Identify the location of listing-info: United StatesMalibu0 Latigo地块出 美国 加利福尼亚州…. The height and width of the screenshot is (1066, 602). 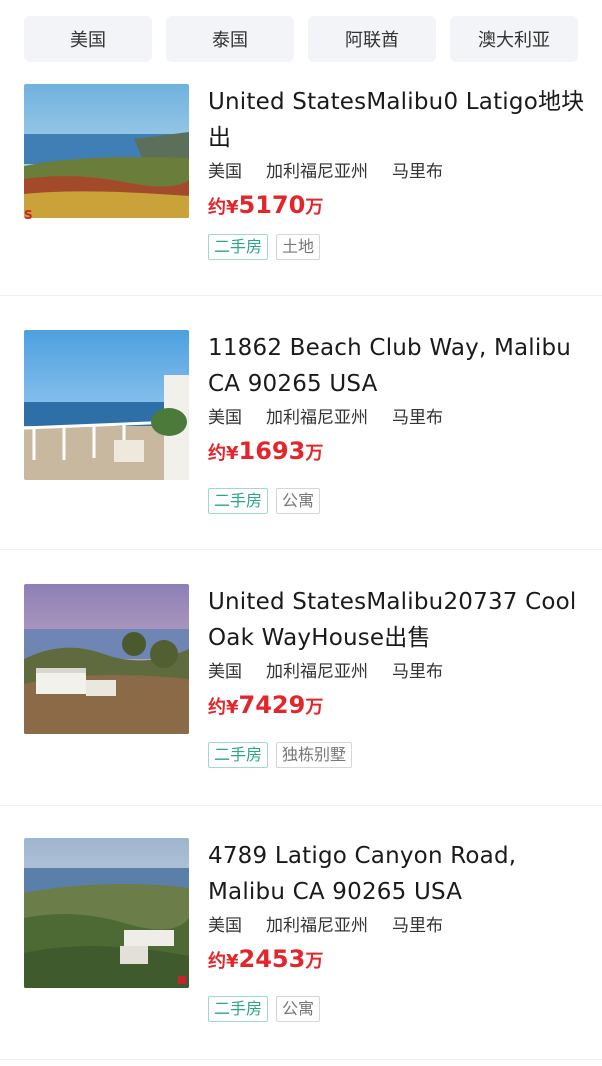
(397, 172).